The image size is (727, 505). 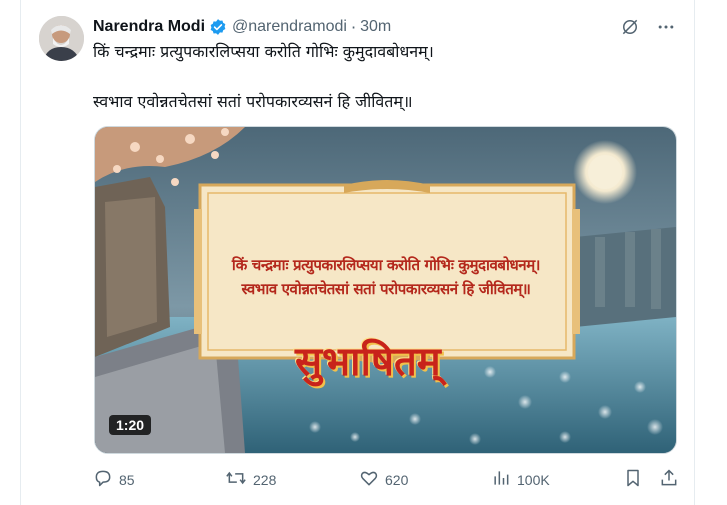 I want to click on verified-badge-icon, so click(x=218, y=27).